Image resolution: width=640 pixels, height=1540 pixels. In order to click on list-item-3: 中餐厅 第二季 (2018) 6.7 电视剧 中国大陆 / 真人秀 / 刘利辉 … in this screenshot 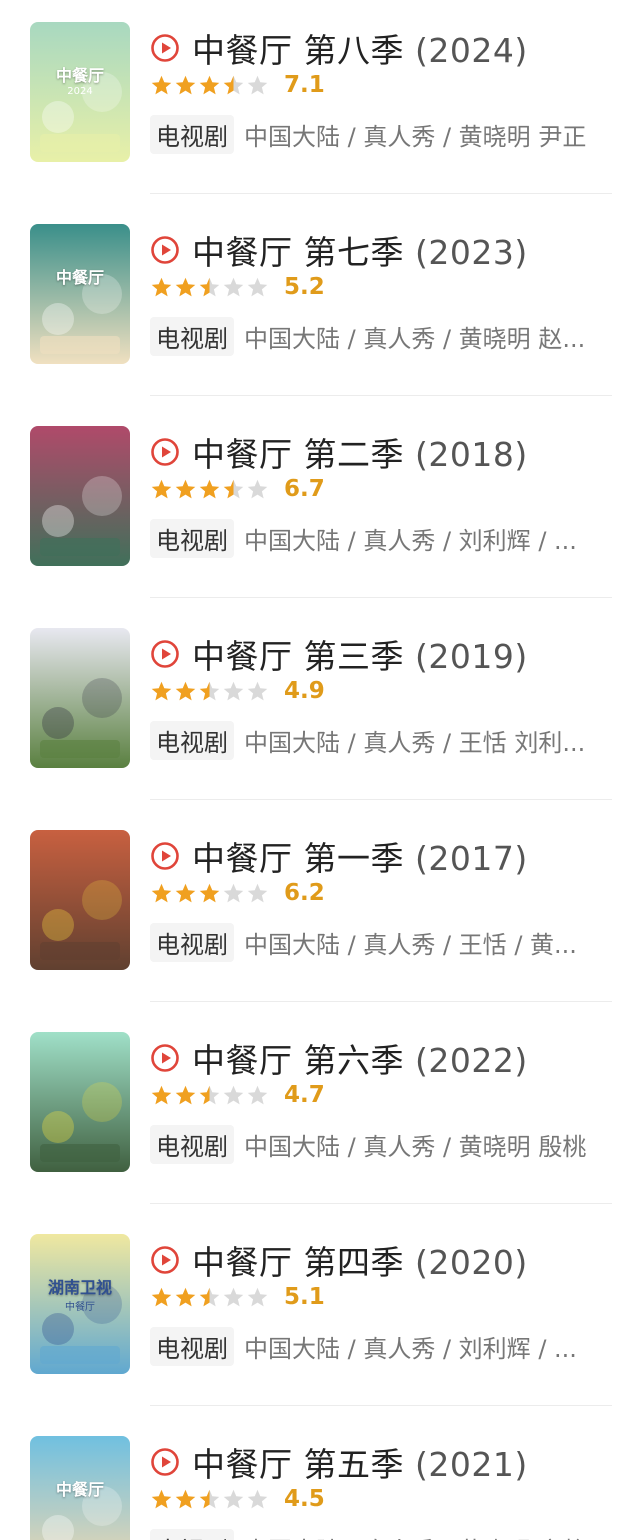, I will do `click(320, 505)`.